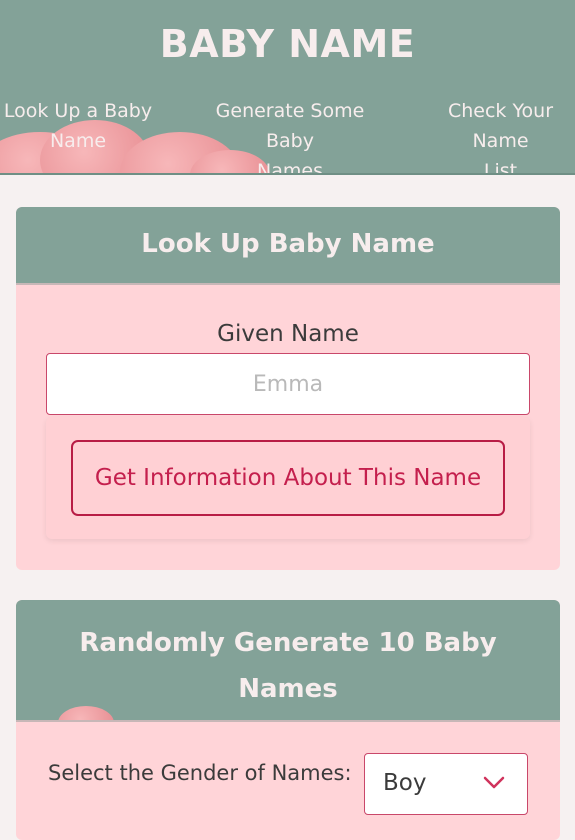 The width and height of the screenshot is (575, 840). Describe the element at coordinates (288, 689) in the screenshot. I see `generate-card-title-line: Names` at that location.